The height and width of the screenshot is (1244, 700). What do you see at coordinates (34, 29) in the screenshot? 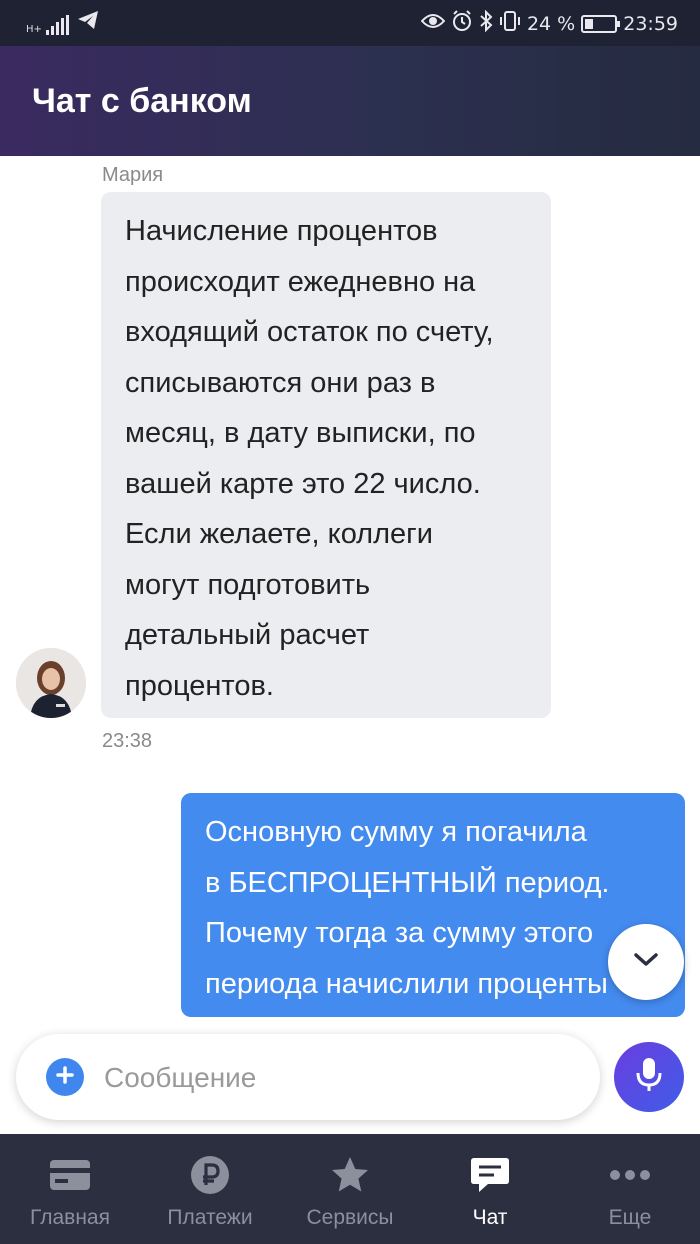
I see `network-type: H+` at bounding box center [34, 29].